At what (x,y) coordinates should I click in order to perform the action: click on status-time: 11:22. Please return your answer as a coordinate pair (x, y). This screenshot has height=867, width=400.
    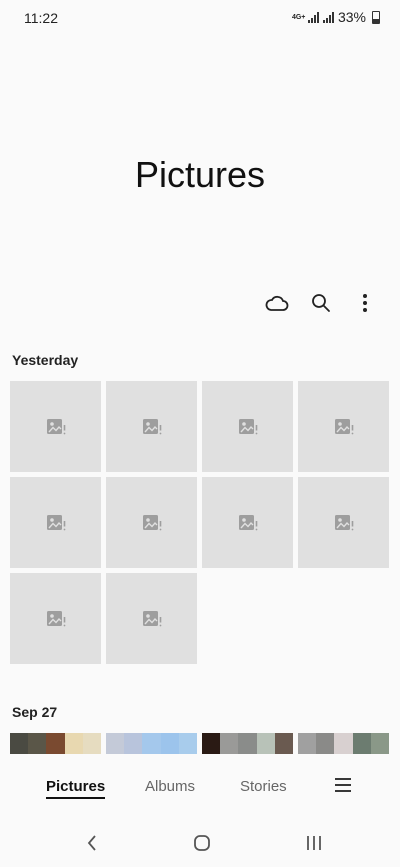
    Looking at the image, I should click on (41, 18).